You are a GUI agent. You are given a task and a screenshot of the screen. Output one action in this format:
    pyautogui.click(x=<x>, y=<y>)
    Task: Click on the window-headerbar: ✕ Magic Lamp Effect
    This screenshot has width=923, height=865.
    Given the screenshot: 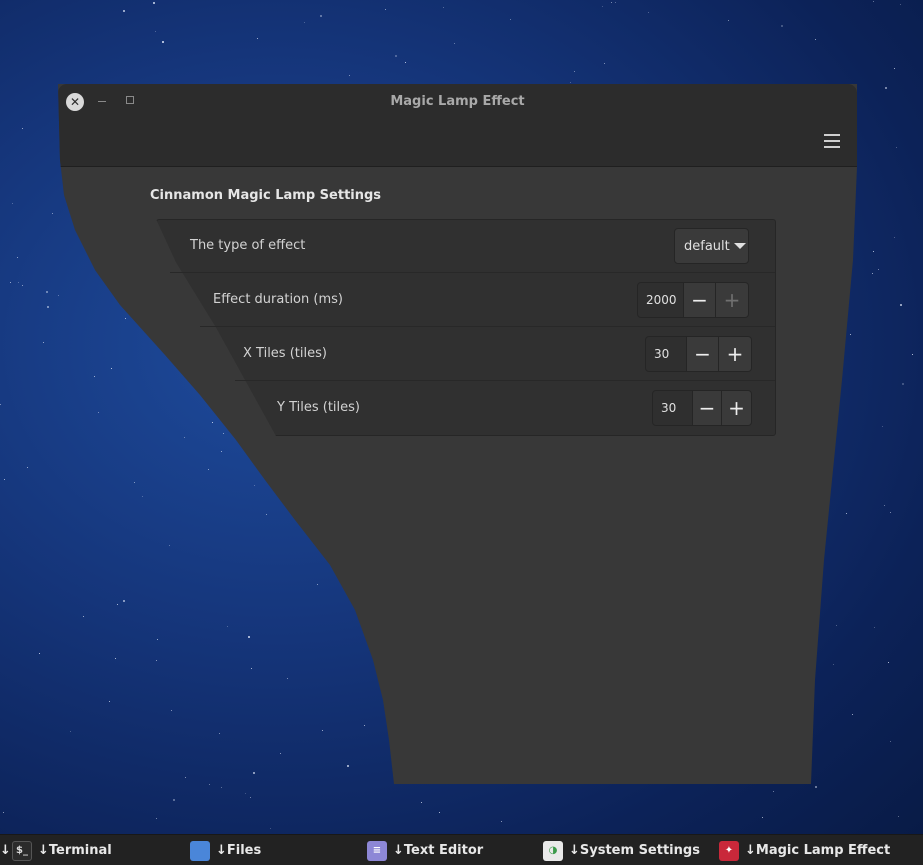 What is the action you would take?
    pyautogui.click(x=457, y=125)
    